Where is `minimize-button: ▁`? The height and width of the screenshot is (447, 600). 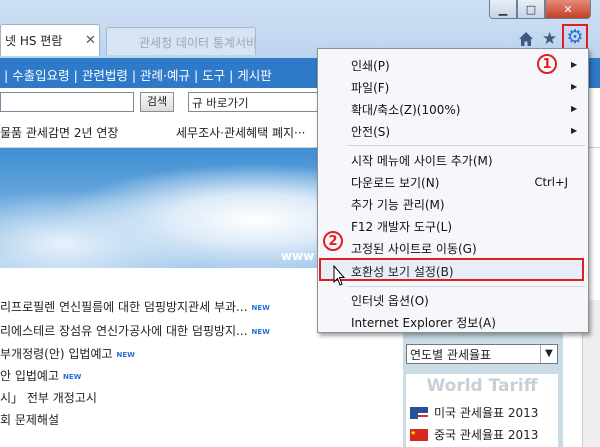
minimize-button: ▁ is located at coordinates (503, 9).